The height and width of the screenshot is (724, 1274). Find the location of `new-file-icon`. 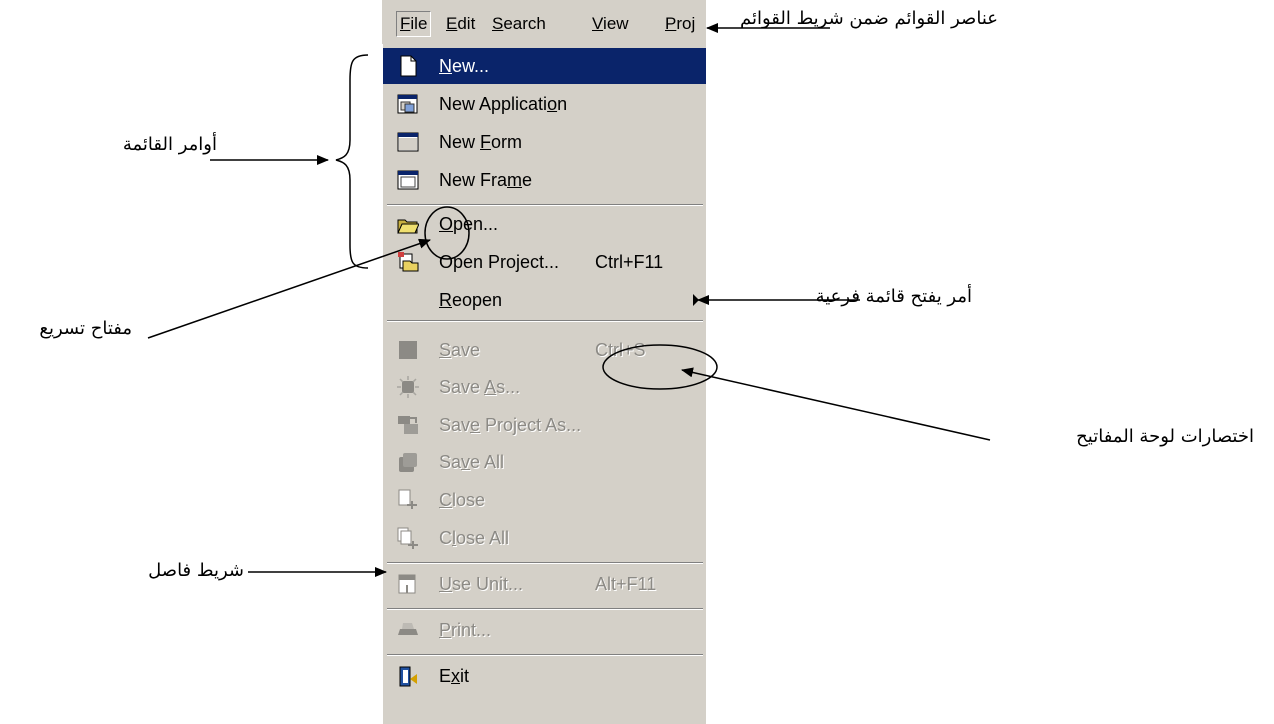

new-file-icon is located at coordinates (408, 66).